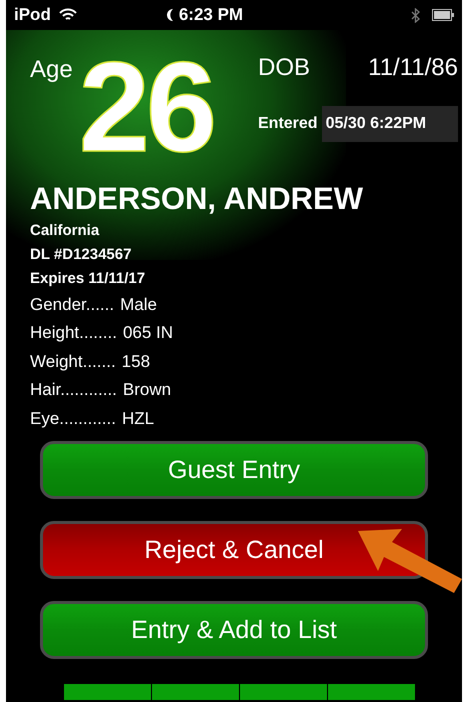  What do you see at coordinates (146, 108) in the screenshot?
I see `age-value: 26` at bounding box center [146, 108].